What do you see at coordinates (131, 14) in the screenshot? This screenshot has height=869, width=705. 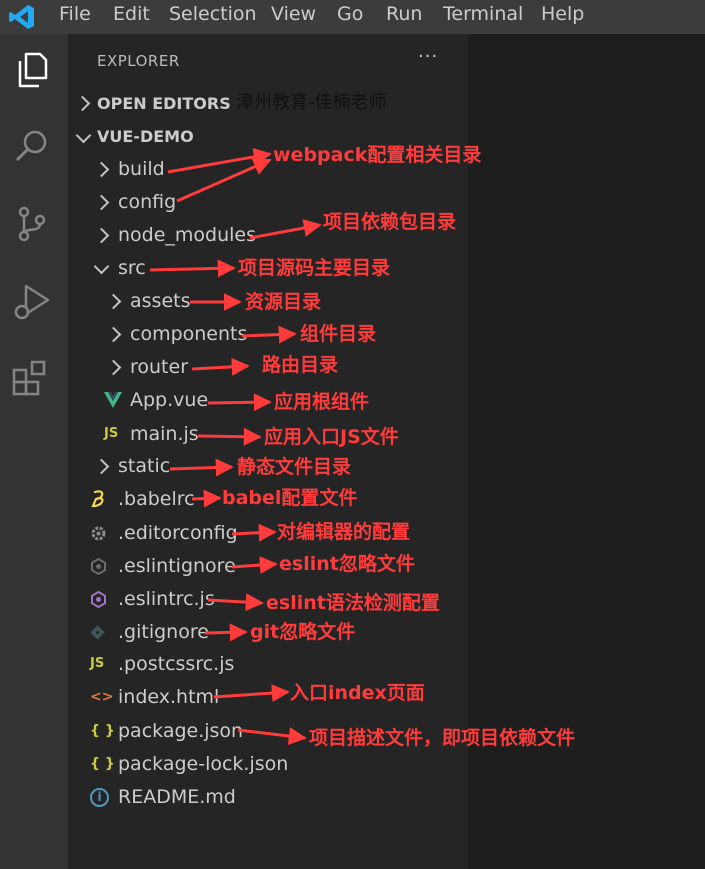 I see `menu-edit: Edit` at bounding box center [131, 14].